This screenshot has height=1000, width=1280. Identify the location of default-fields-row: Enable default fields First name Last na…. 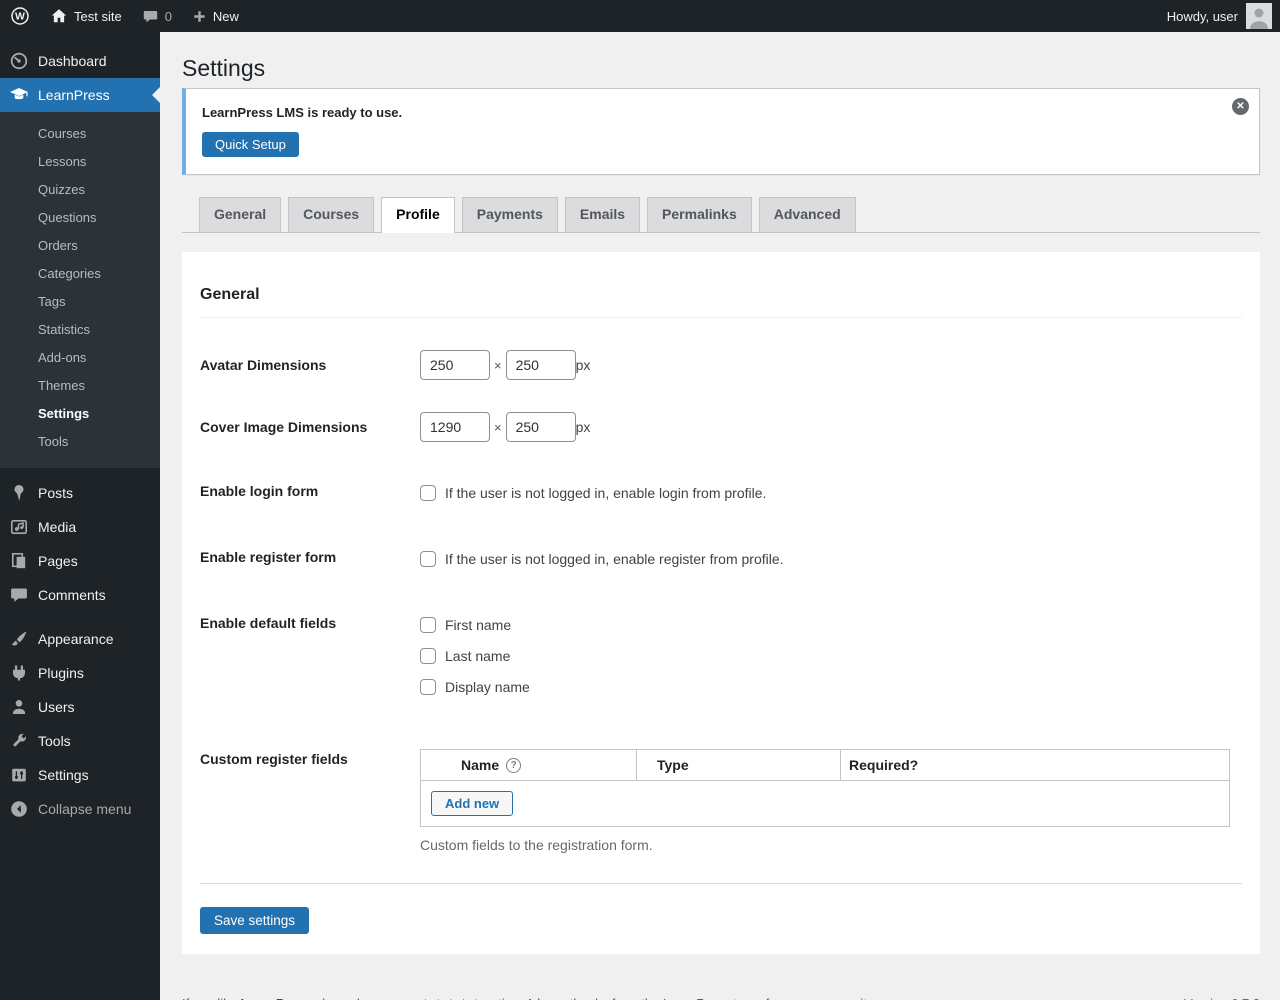
(721, 659).